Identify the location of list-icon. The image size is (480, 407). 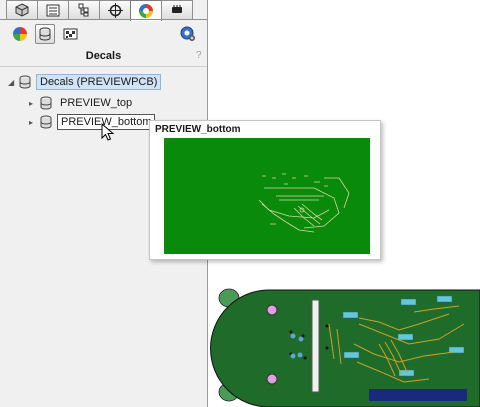
(53, 10).